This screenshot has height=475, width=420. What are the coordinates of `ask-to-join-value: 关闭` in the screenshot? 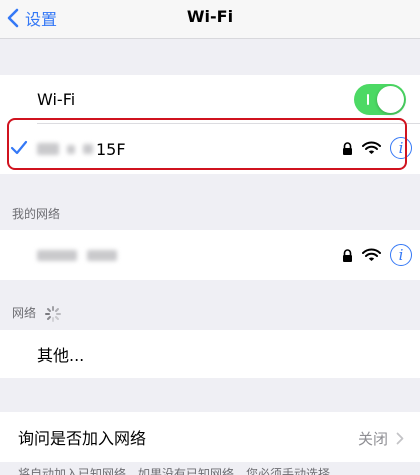 It's located at (372, 439).